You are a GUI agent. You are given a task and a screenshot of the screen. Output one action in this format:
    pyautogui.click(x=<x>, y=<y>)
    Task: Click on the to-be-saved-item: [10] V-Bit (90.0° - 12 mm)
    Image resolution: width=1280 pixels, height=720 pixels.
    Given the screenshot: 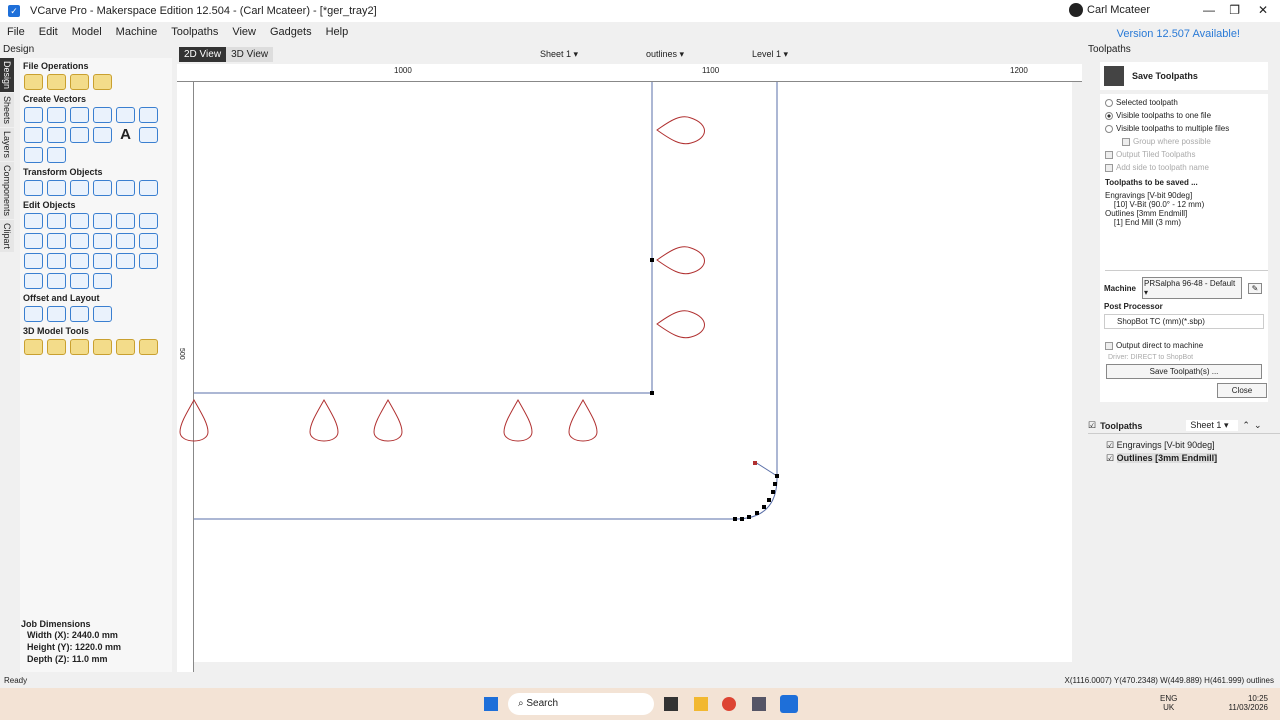 What is the action you would take?
    pyautogui.click(x=1155, y=204)
    